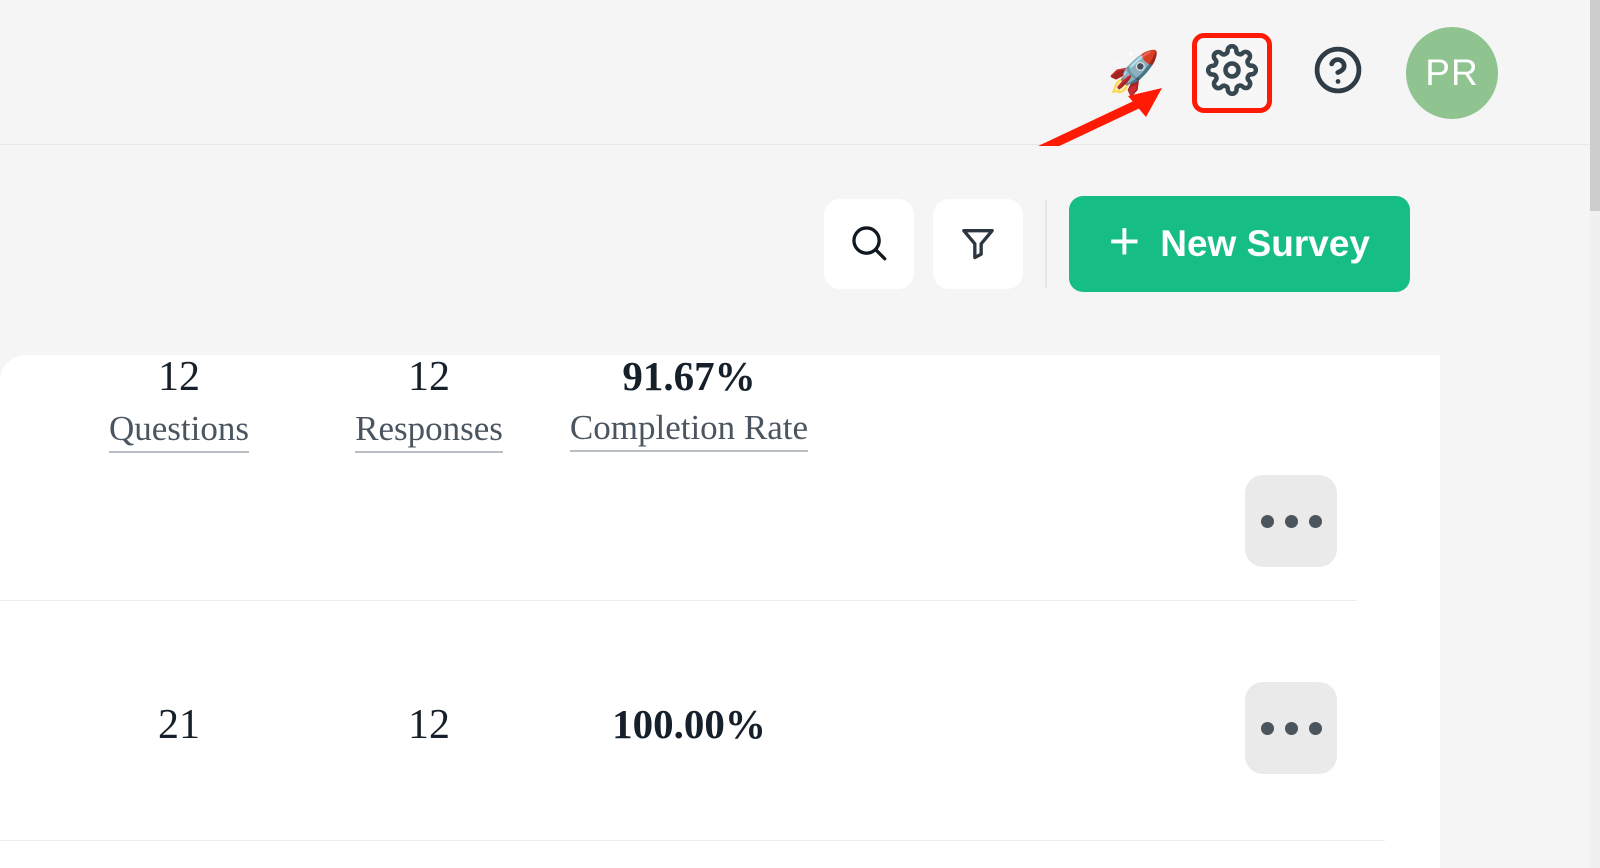 This screenshot has width=1600, height=868. I want to click on help-button, so click(1338, 73).